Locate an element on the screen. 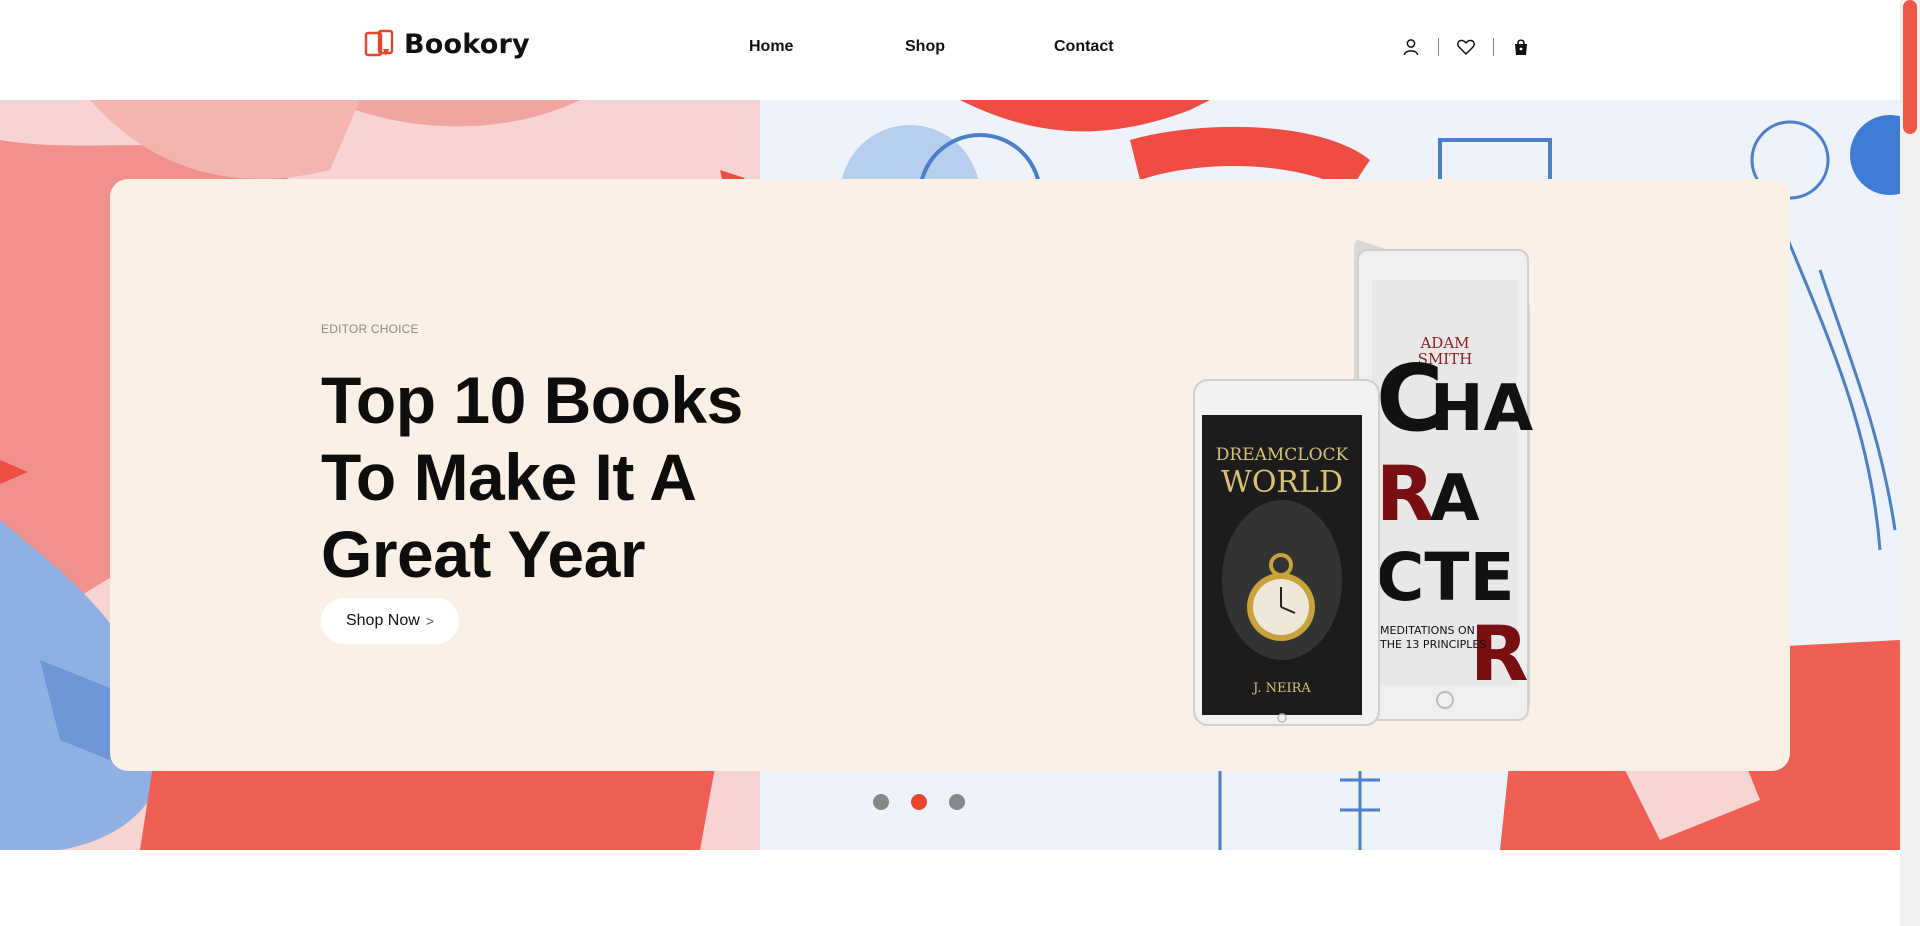 The width and height of the screenshot is (1920, 926). chevron-right-icon: > is located at coordinates (429, 621).